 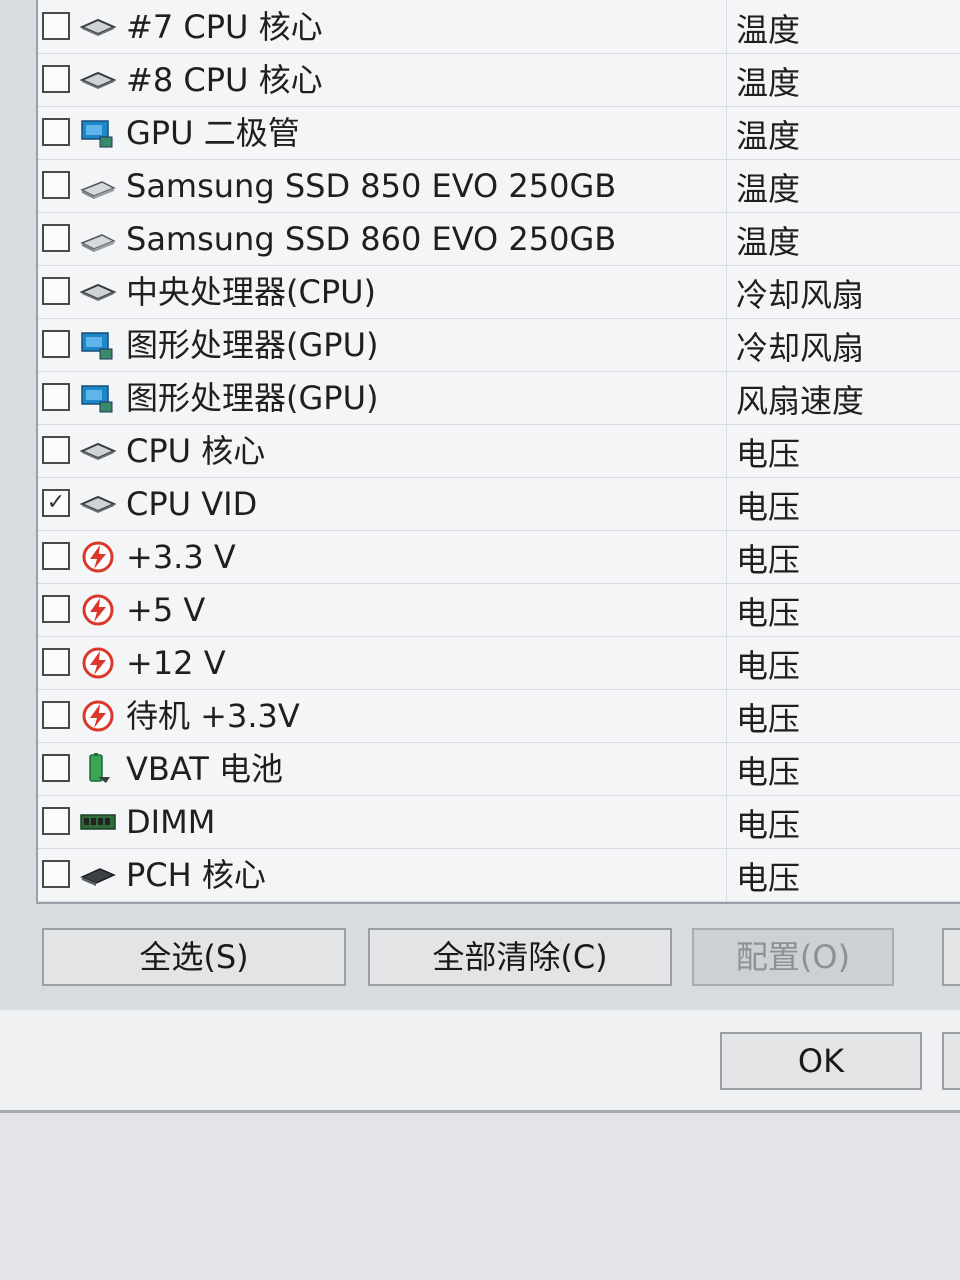 I want to click on partial-button, so click(x=951, y=957).